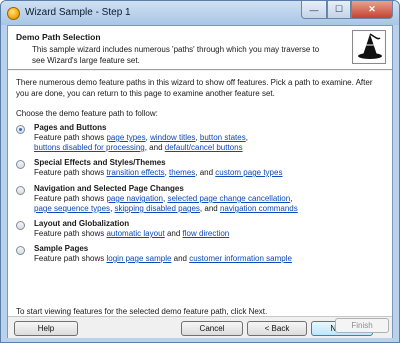  I want to click on feature-link: page sequence types, so click(72, 208).